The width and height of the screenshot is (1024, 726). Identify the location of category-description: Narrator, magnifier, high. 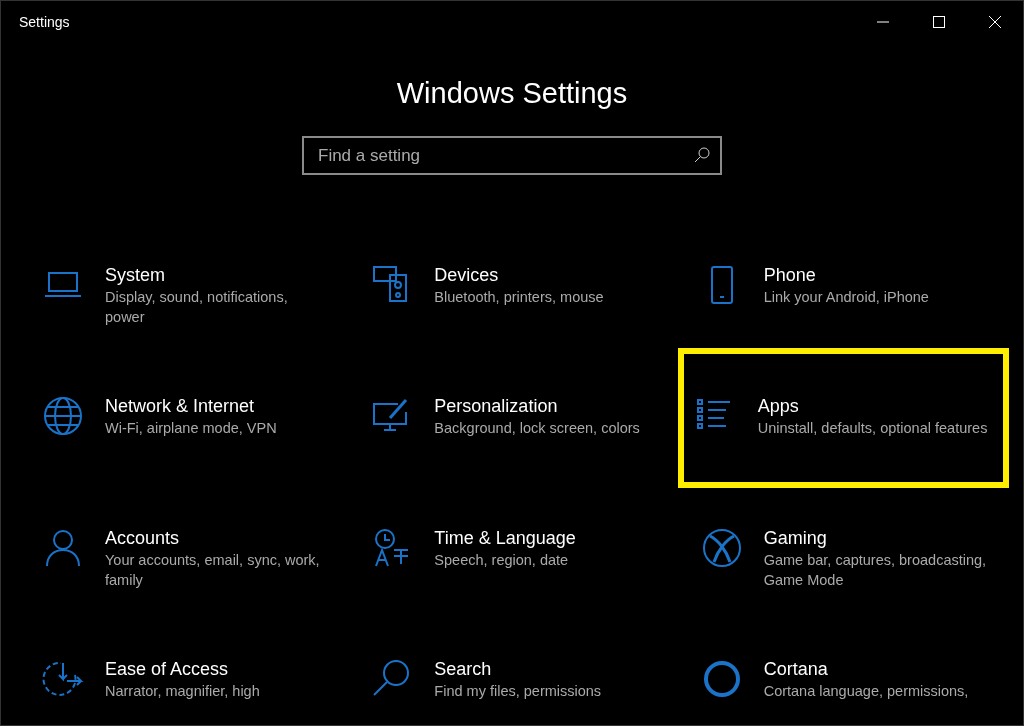
(183, 691).